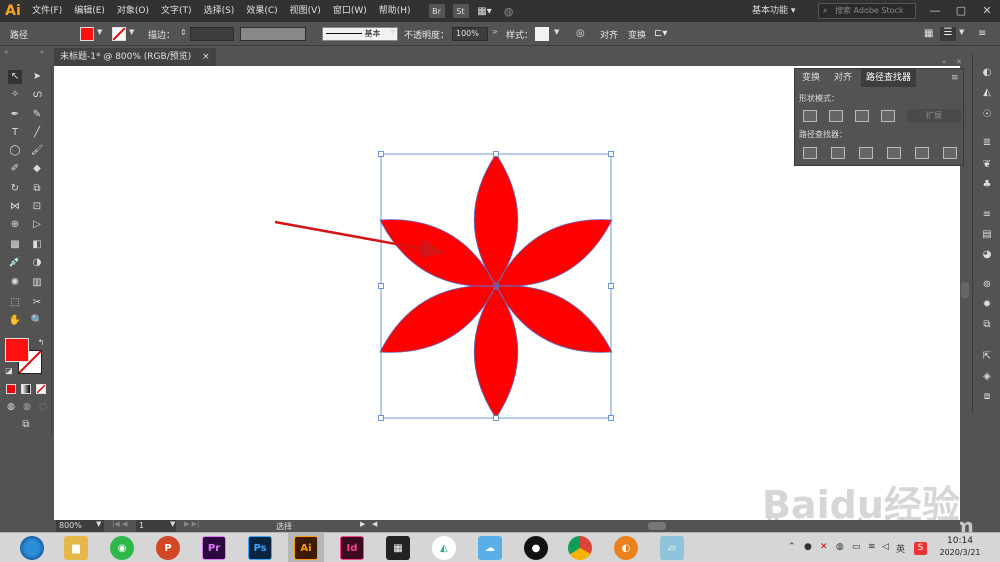 The width and height of the screenshot is (1000, 562). Describe the element at coordinates (495, 32) in the screenshot. I see `chevron-right-icon: >` at that location.